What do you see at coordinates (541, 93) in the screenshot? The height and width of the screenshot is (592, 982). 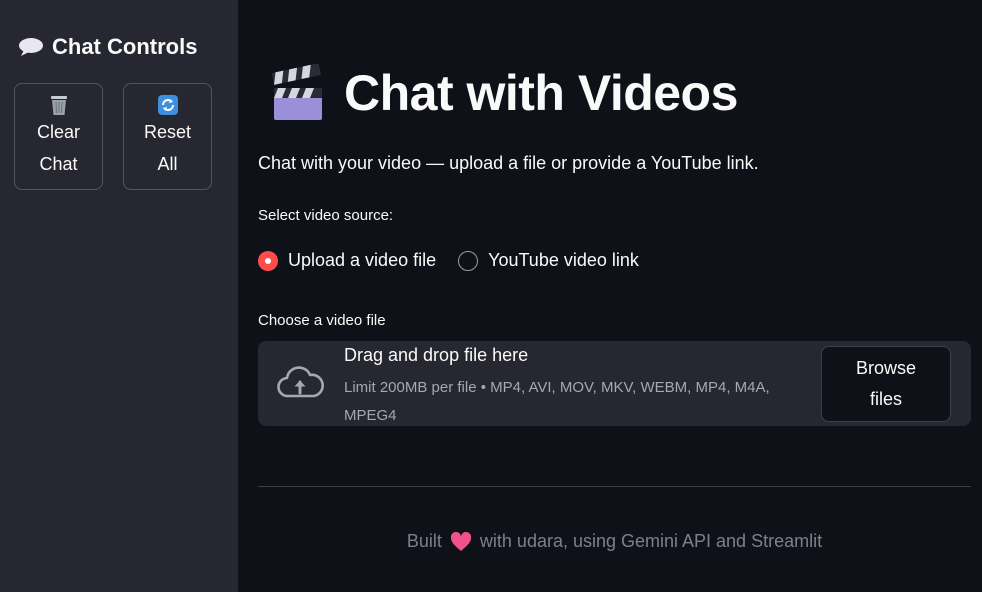 I see `page-title: Chat with Videos` at bounding box center [541, 93].